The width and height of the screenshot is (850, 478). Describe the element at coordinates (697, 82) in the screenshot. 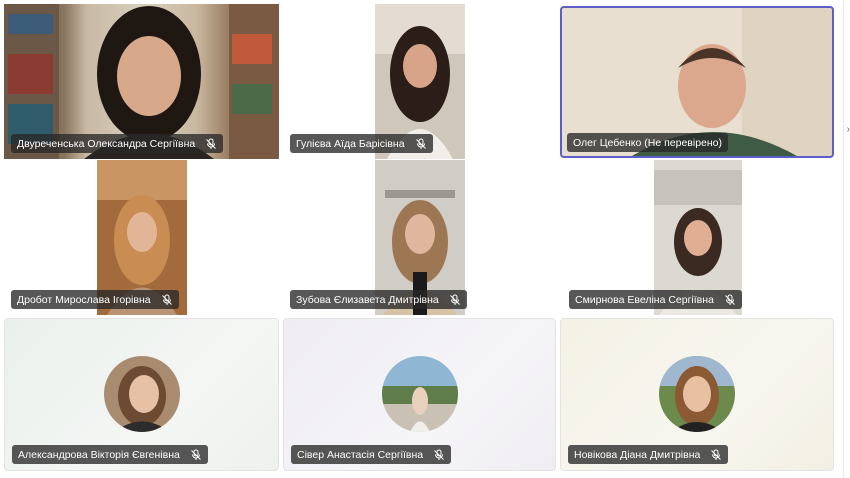

I see `participant-tile: Олег Цебенко (Не перевірено)` at that location.